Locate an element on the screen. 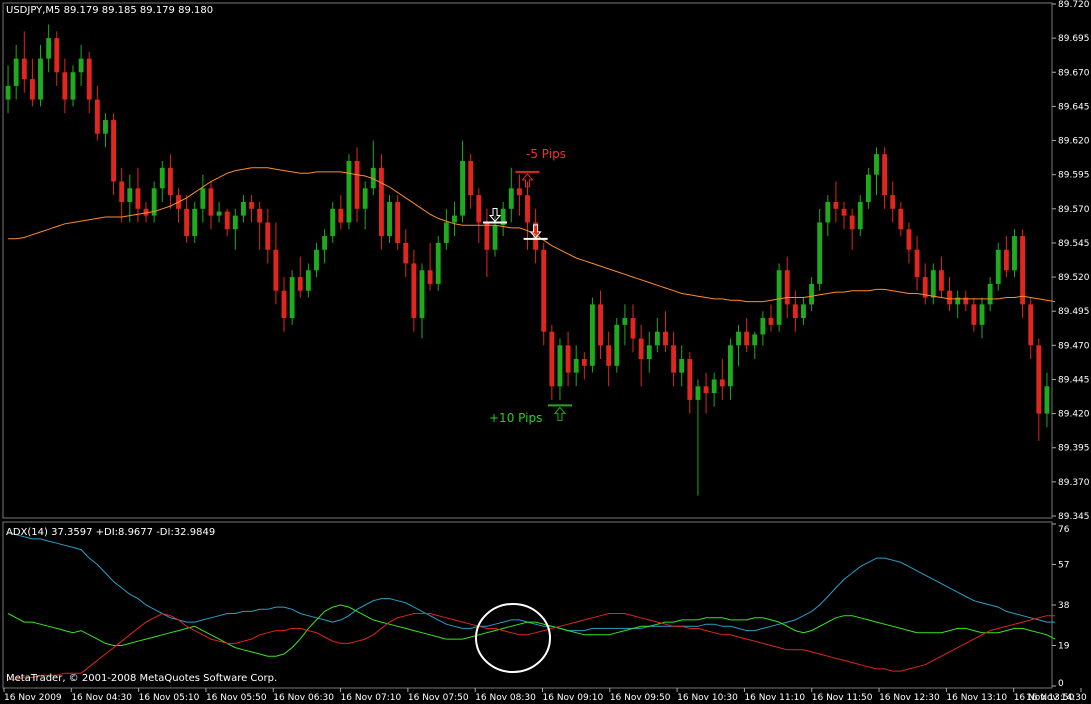 The height and width of the screenshot is (704, 1091). adx-level-label: 57 is located at coordinates (1063, 566).